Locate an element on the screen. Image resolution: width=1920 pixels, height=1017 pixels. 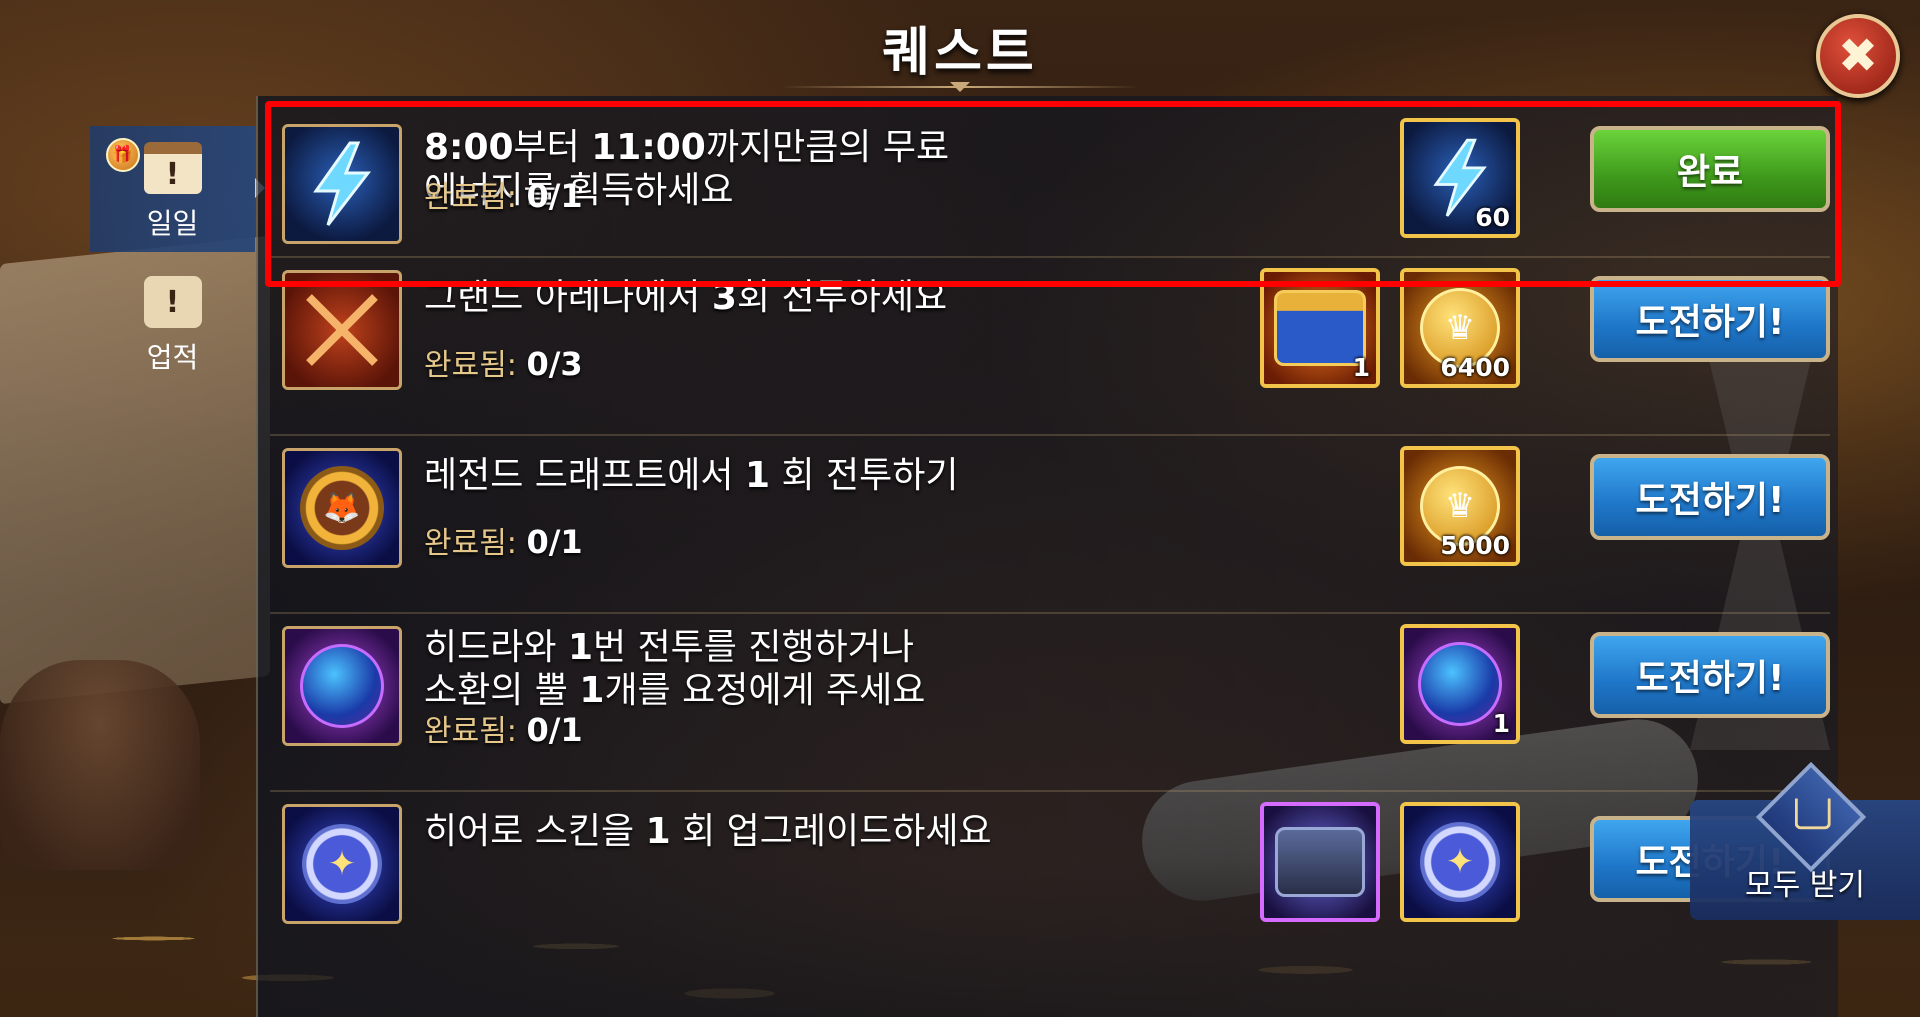
energy-bolt-icon is located at coordinates (342, 184).